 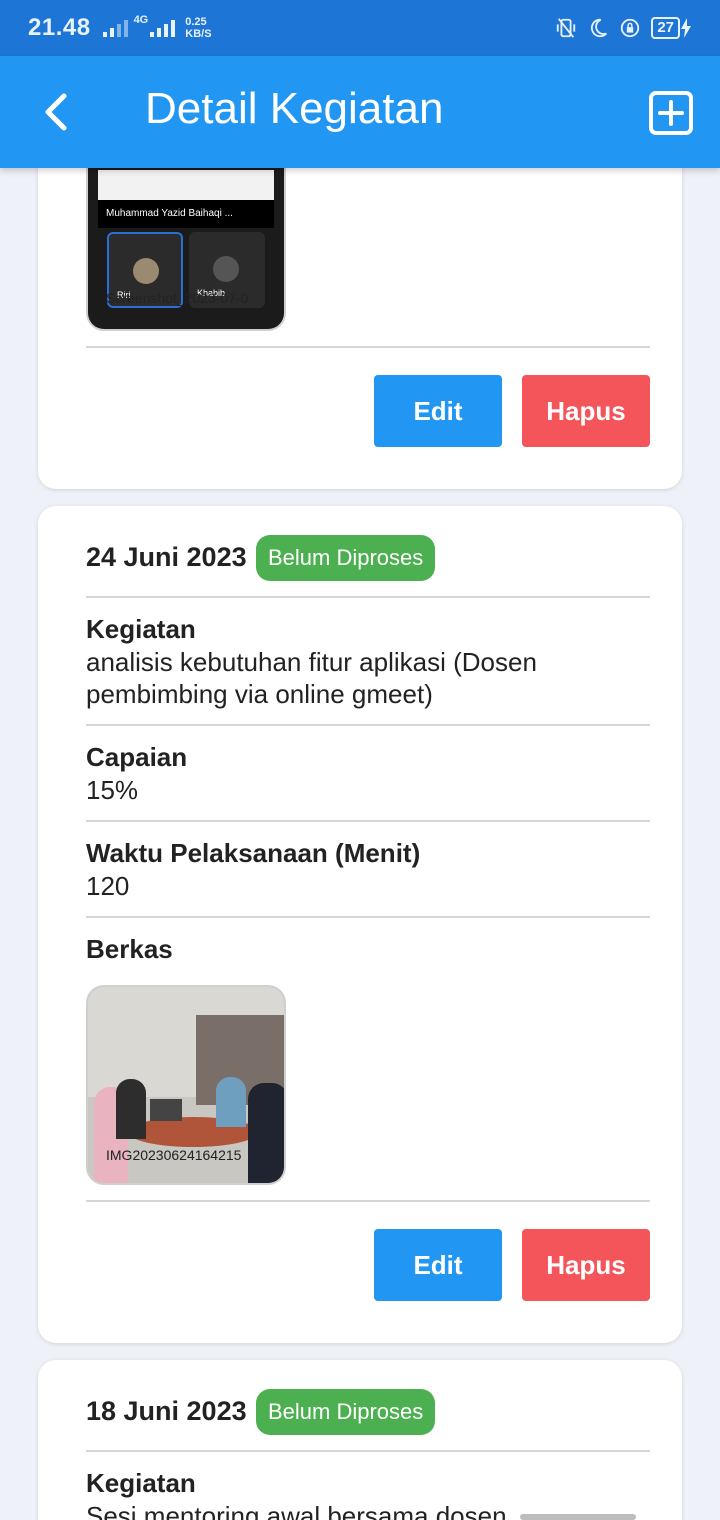 I want to click on activity-date: 18 Juni 2023, so click(x=166, y=1411).